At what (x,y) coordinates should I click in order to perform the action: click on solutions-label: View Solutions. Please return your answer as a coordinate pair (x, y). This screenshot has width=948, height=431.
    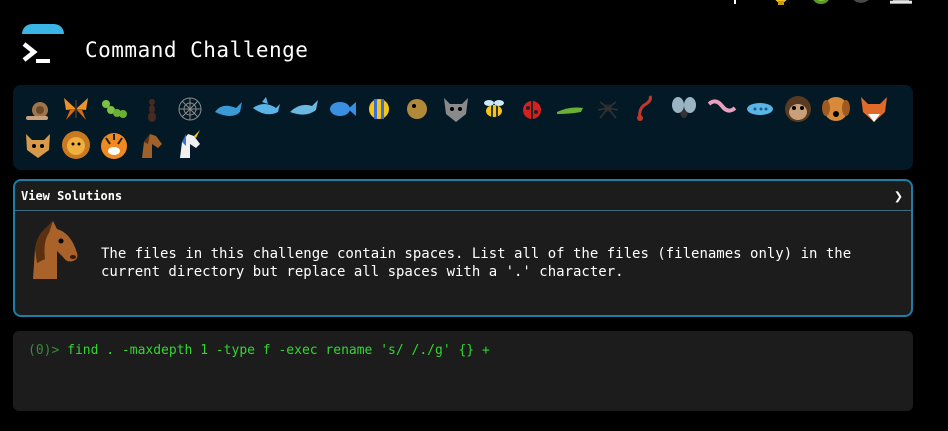
    Looking at the image, I should click on (72, 195).